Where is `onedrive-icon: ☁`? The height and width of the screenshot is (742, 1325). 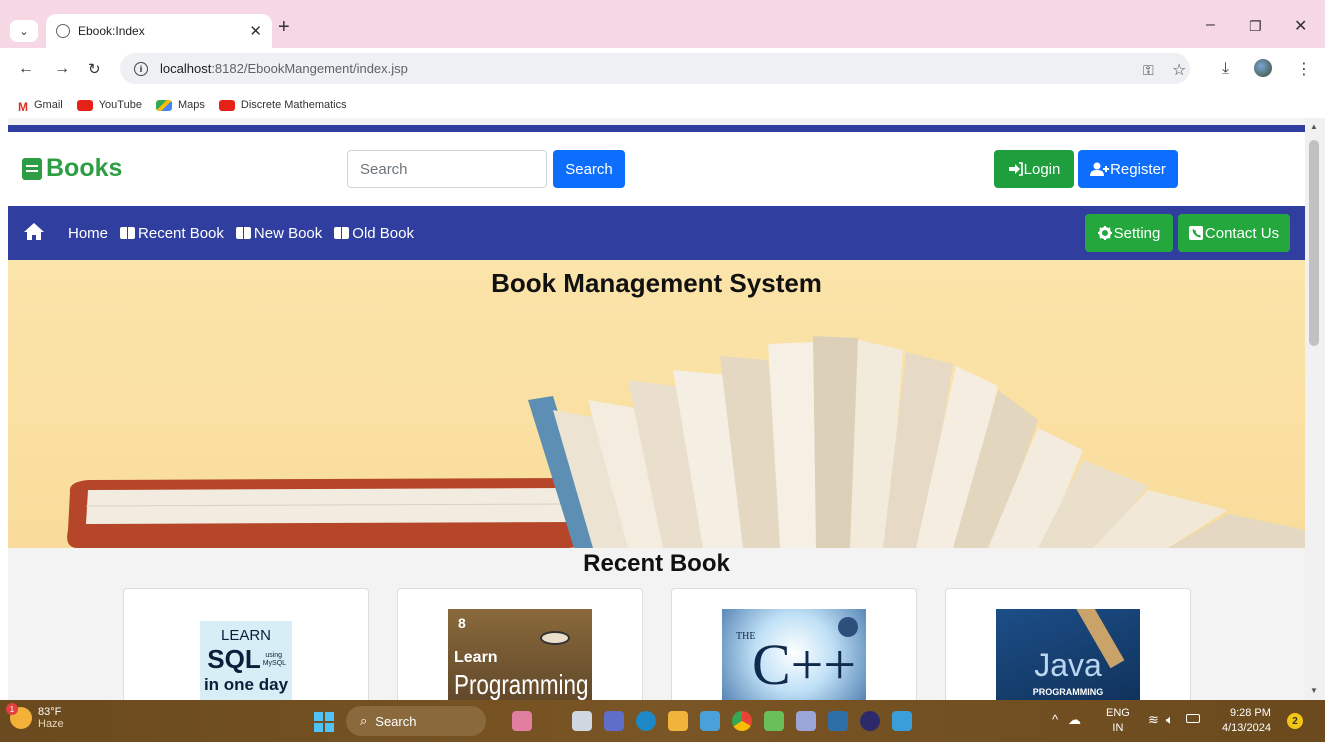 onedrive-icon: ☁ is located at coordinates (1074, 720).